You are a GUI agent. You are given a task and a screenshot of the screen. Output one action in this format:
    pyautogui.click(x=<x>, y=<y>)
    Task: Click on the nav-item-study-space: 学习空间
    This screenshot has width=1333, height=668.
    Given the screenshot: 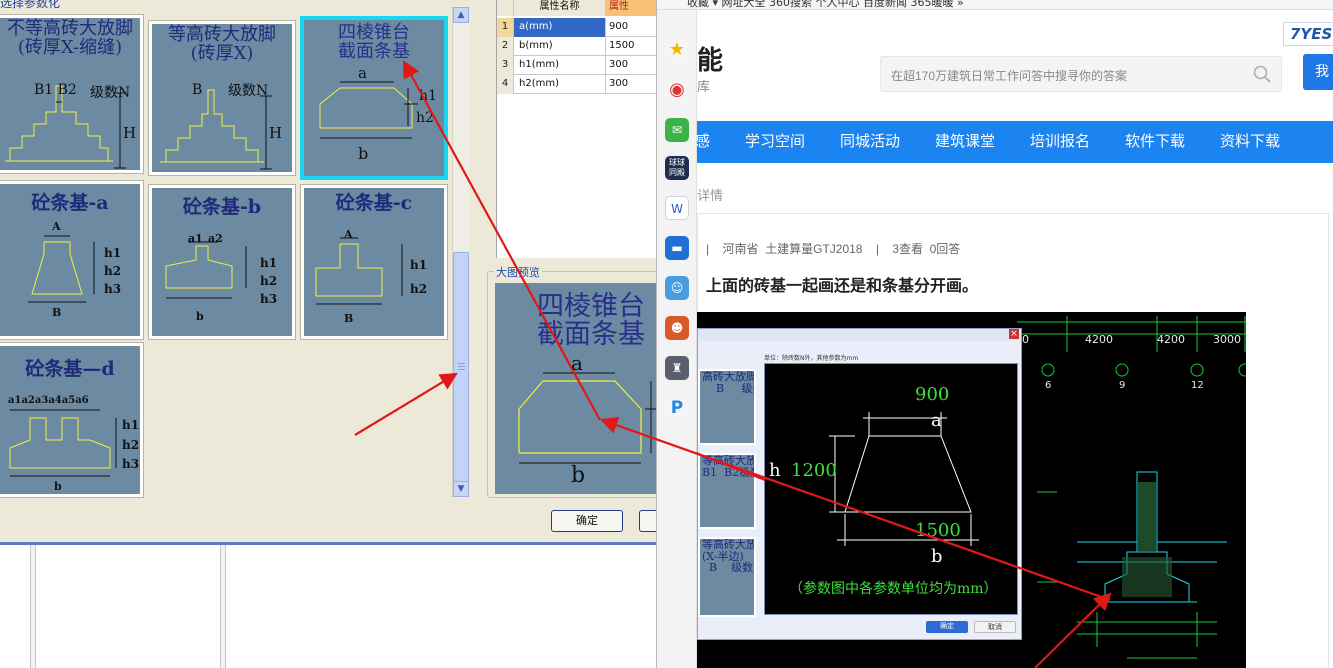 What is the action you would take?
    pyautogui.click(x=775, y=142)
    